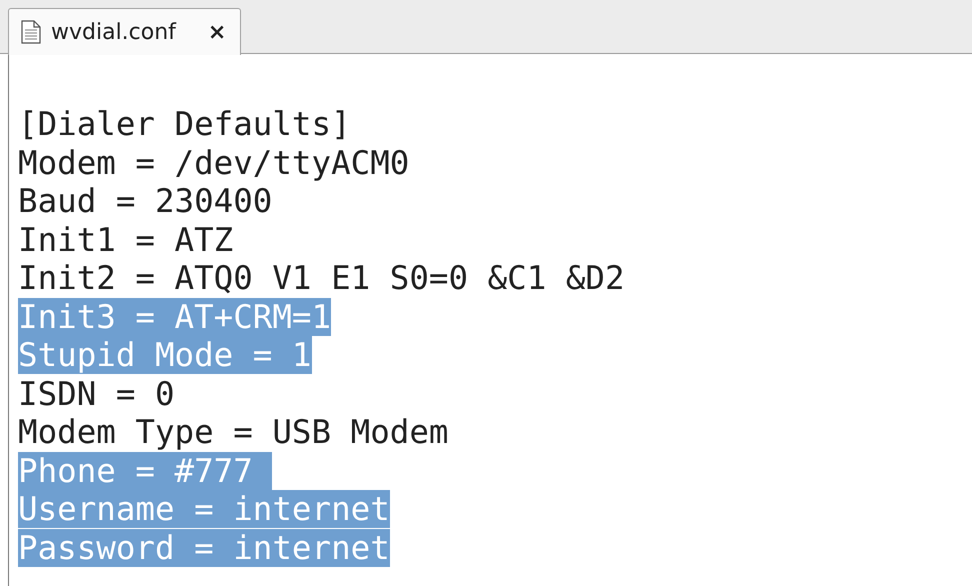  Describe the element at coordinates (113, 32) in the screenshot. I see `tab-label: wvdial.conf` at that location.